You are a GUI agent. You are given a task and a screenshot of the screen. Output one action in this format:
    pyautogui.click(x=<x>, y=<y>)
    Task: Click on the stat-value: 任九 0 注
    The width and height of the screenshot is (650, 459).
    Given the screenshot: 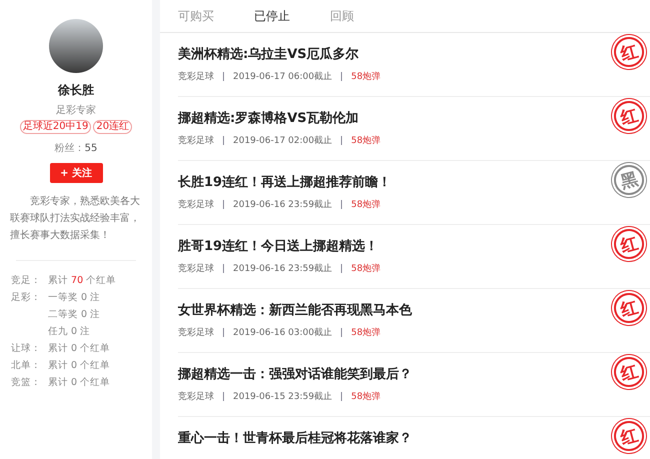 What is the action you would take?
    pyautogui.click(x=69, y=332)
    